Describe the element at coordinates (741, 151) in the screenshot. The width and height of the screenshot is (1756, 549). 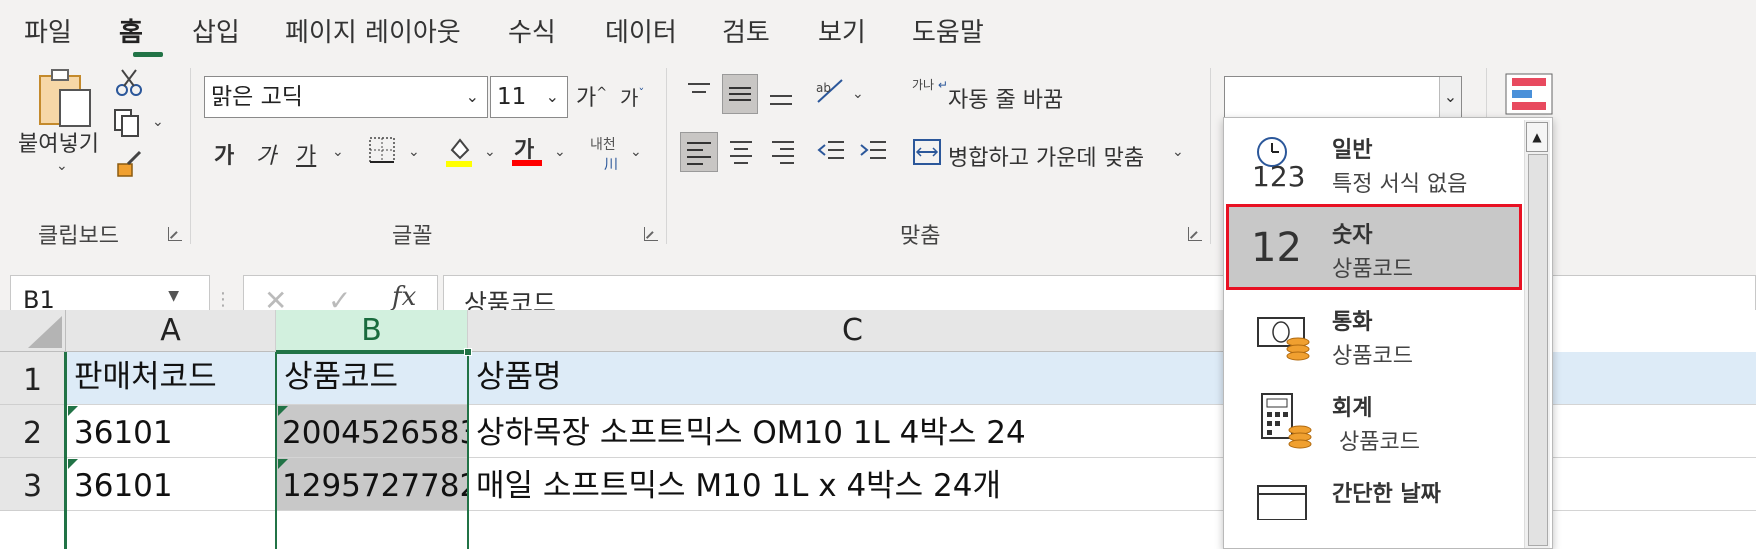
I see `align-center-icon` at that location.